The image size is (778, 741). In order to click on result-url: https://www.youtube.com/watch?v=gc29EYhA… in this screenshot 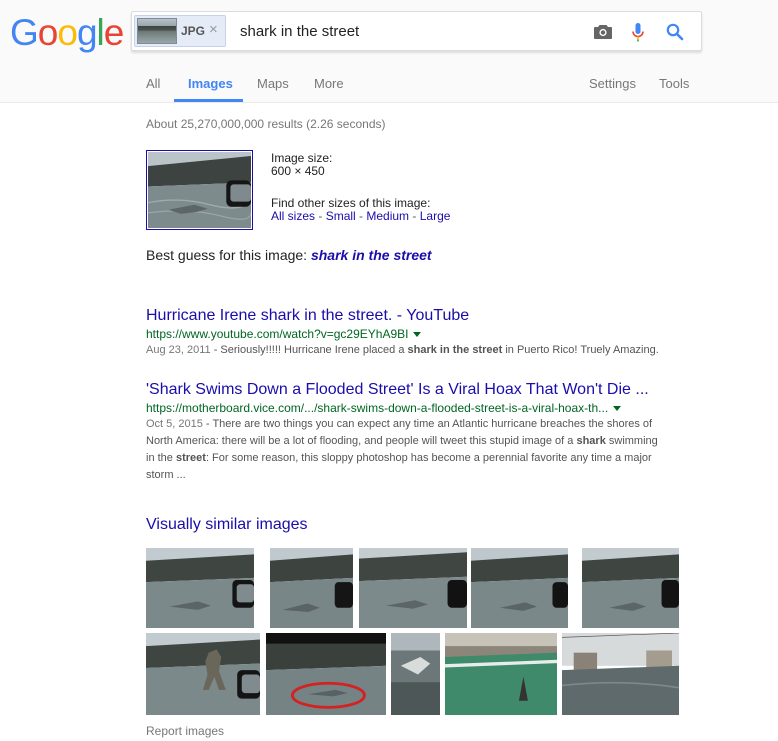, I will do `click(277, 334)`.